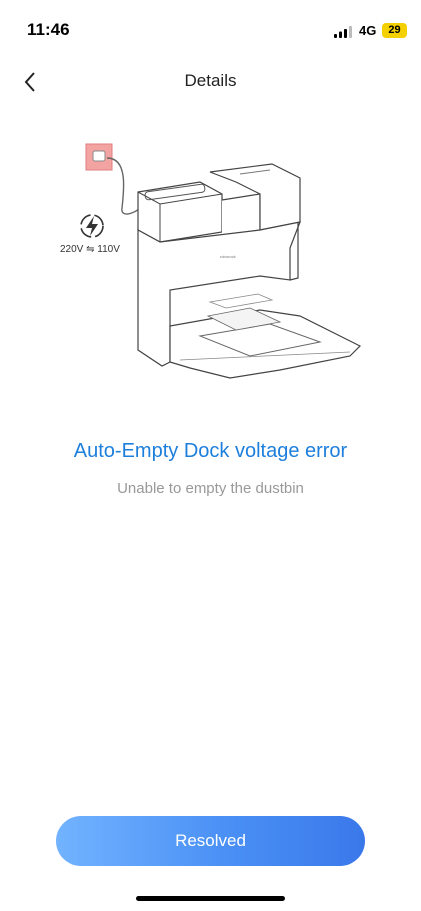 This screenshot has width=421, height=911. Describe the element at coordinates (210, 30) in the screenshot. I see `status-bar: 11:46 4G 29` at that location.